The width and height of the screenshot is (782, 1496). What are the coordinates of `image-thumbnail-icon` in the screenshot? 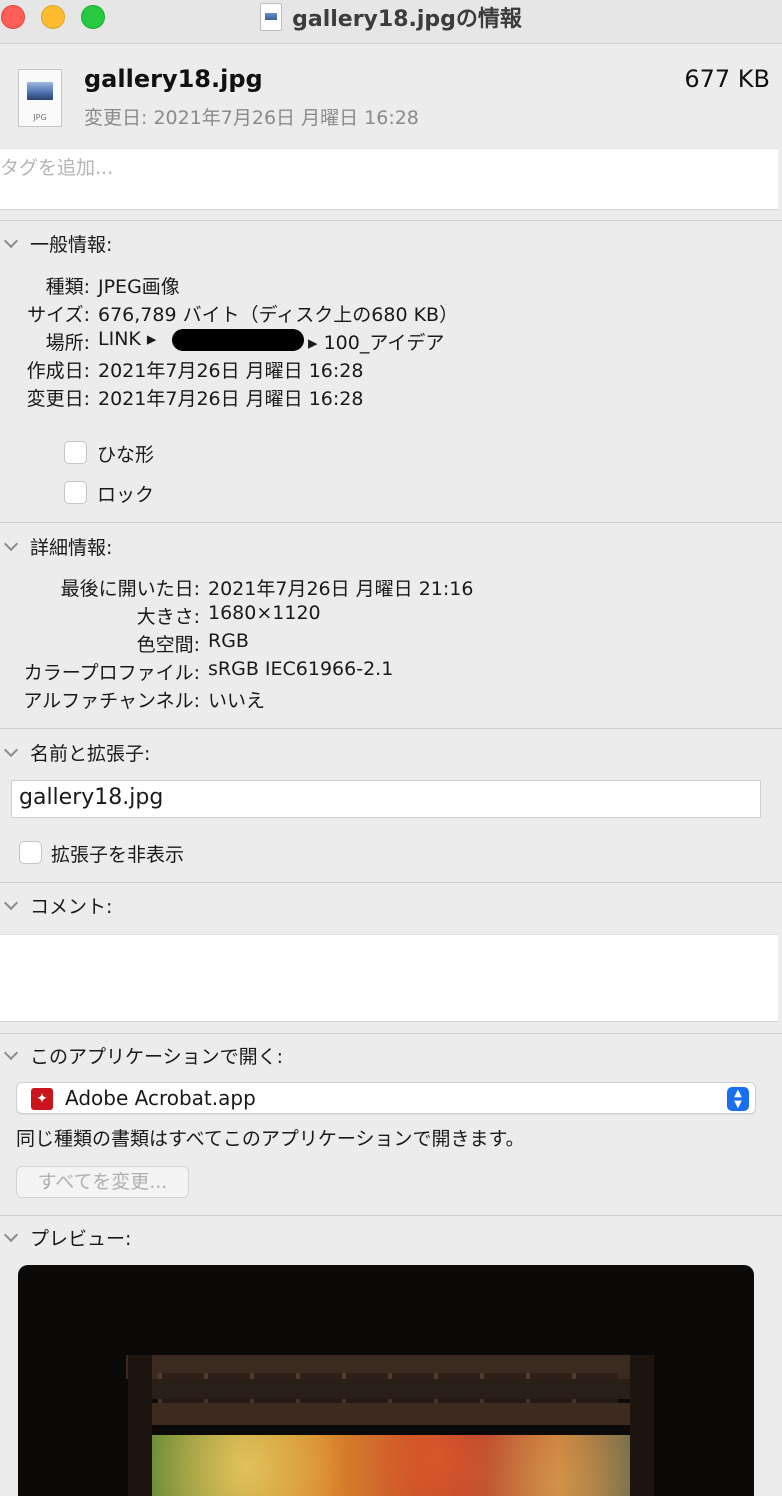 It's located at (40, 91).